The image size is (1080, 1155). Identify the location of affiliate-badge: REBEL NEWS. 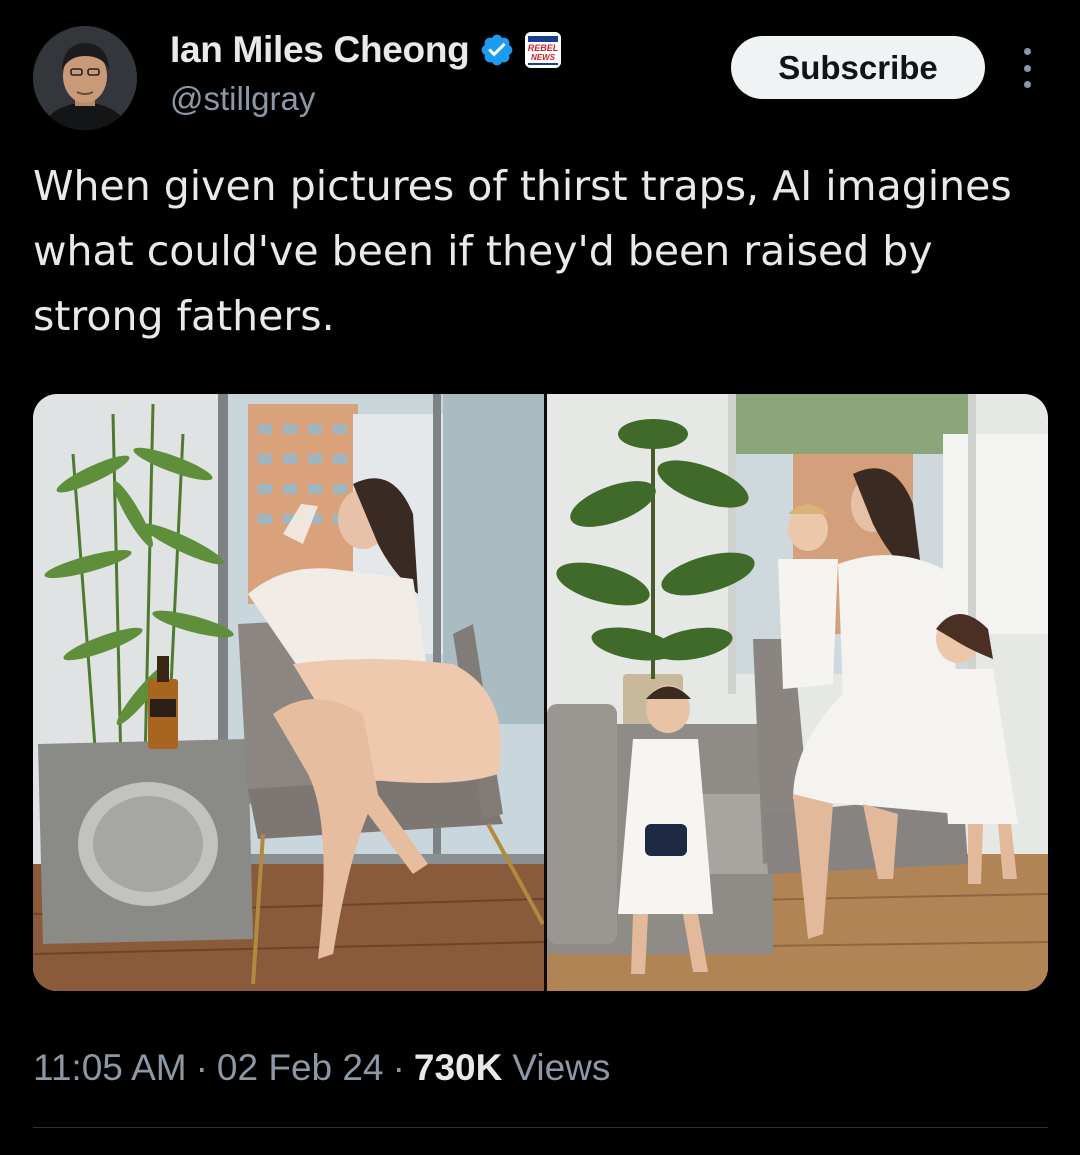
(543, 50).